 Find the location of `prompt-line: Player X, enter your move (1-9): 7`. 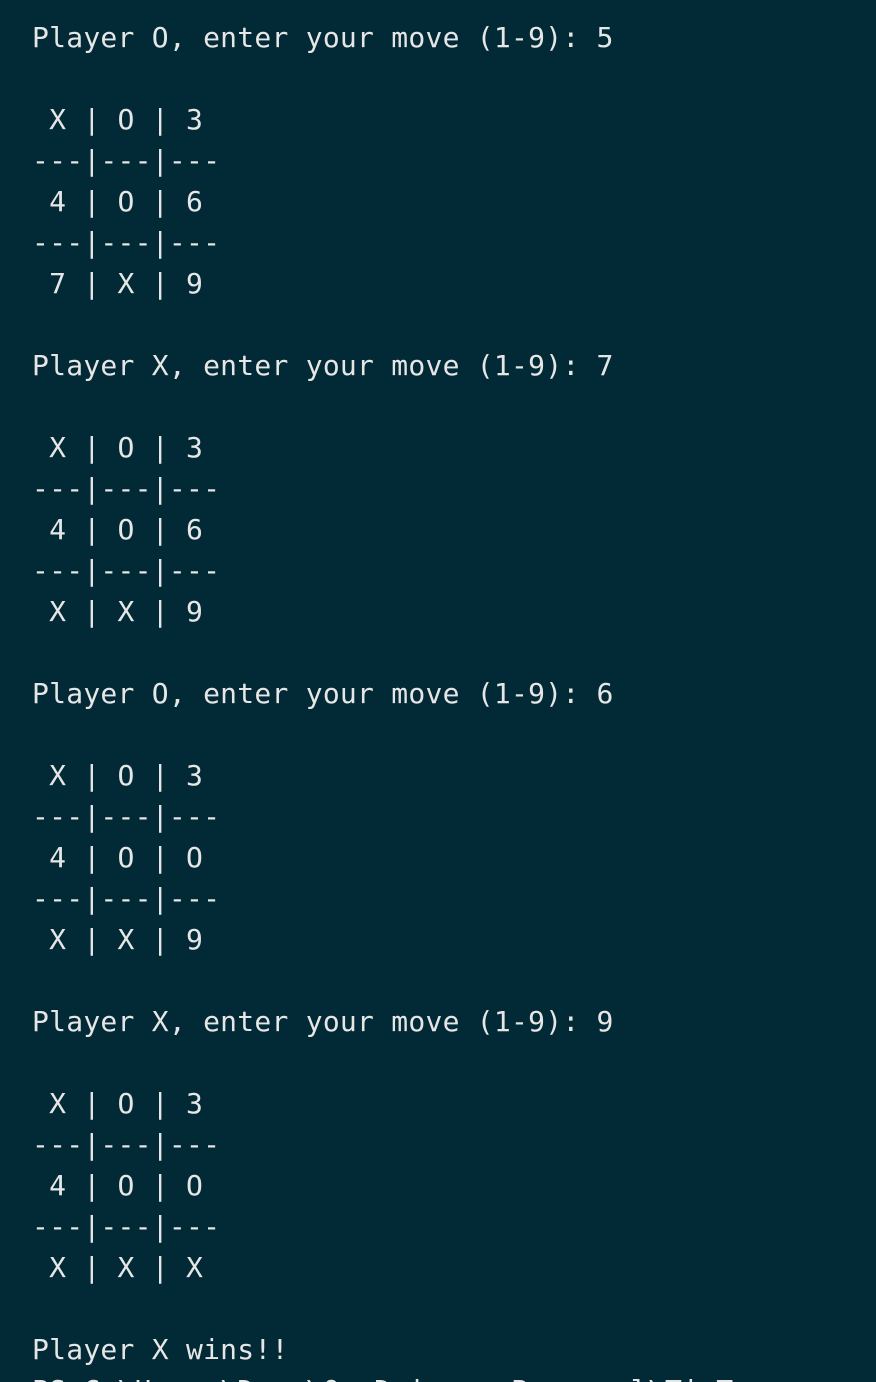

prompt-line: Player X, enter your move (1-9): 7 is located at coordinates (323, 365).